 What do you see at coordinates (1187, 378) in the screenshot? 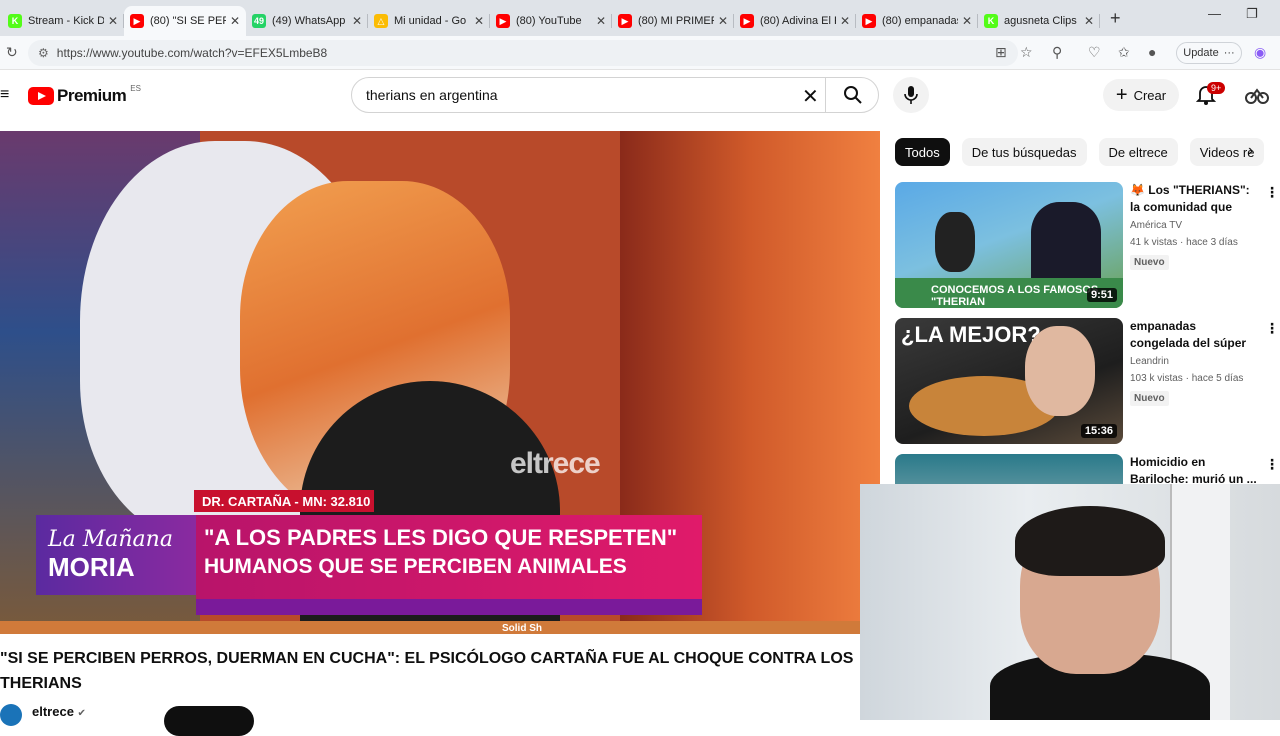
I see `recommendation-meta: 103 k vistas · hace 5 días` at bounding box center [1187, 378].